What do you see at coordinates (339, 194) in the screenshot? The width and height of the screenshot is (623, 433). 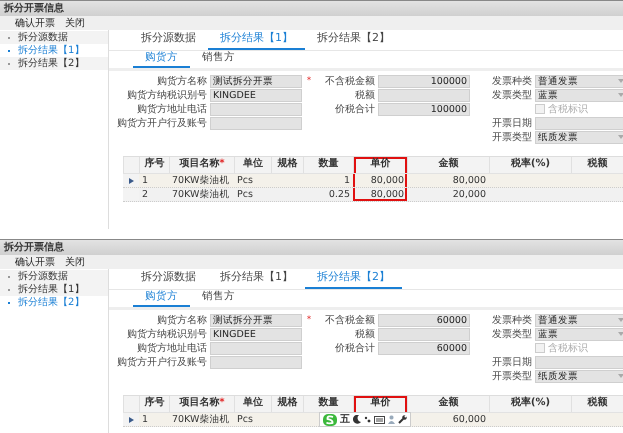 I see `table-cell-text: 0.25` at bounding box center [339, 194].